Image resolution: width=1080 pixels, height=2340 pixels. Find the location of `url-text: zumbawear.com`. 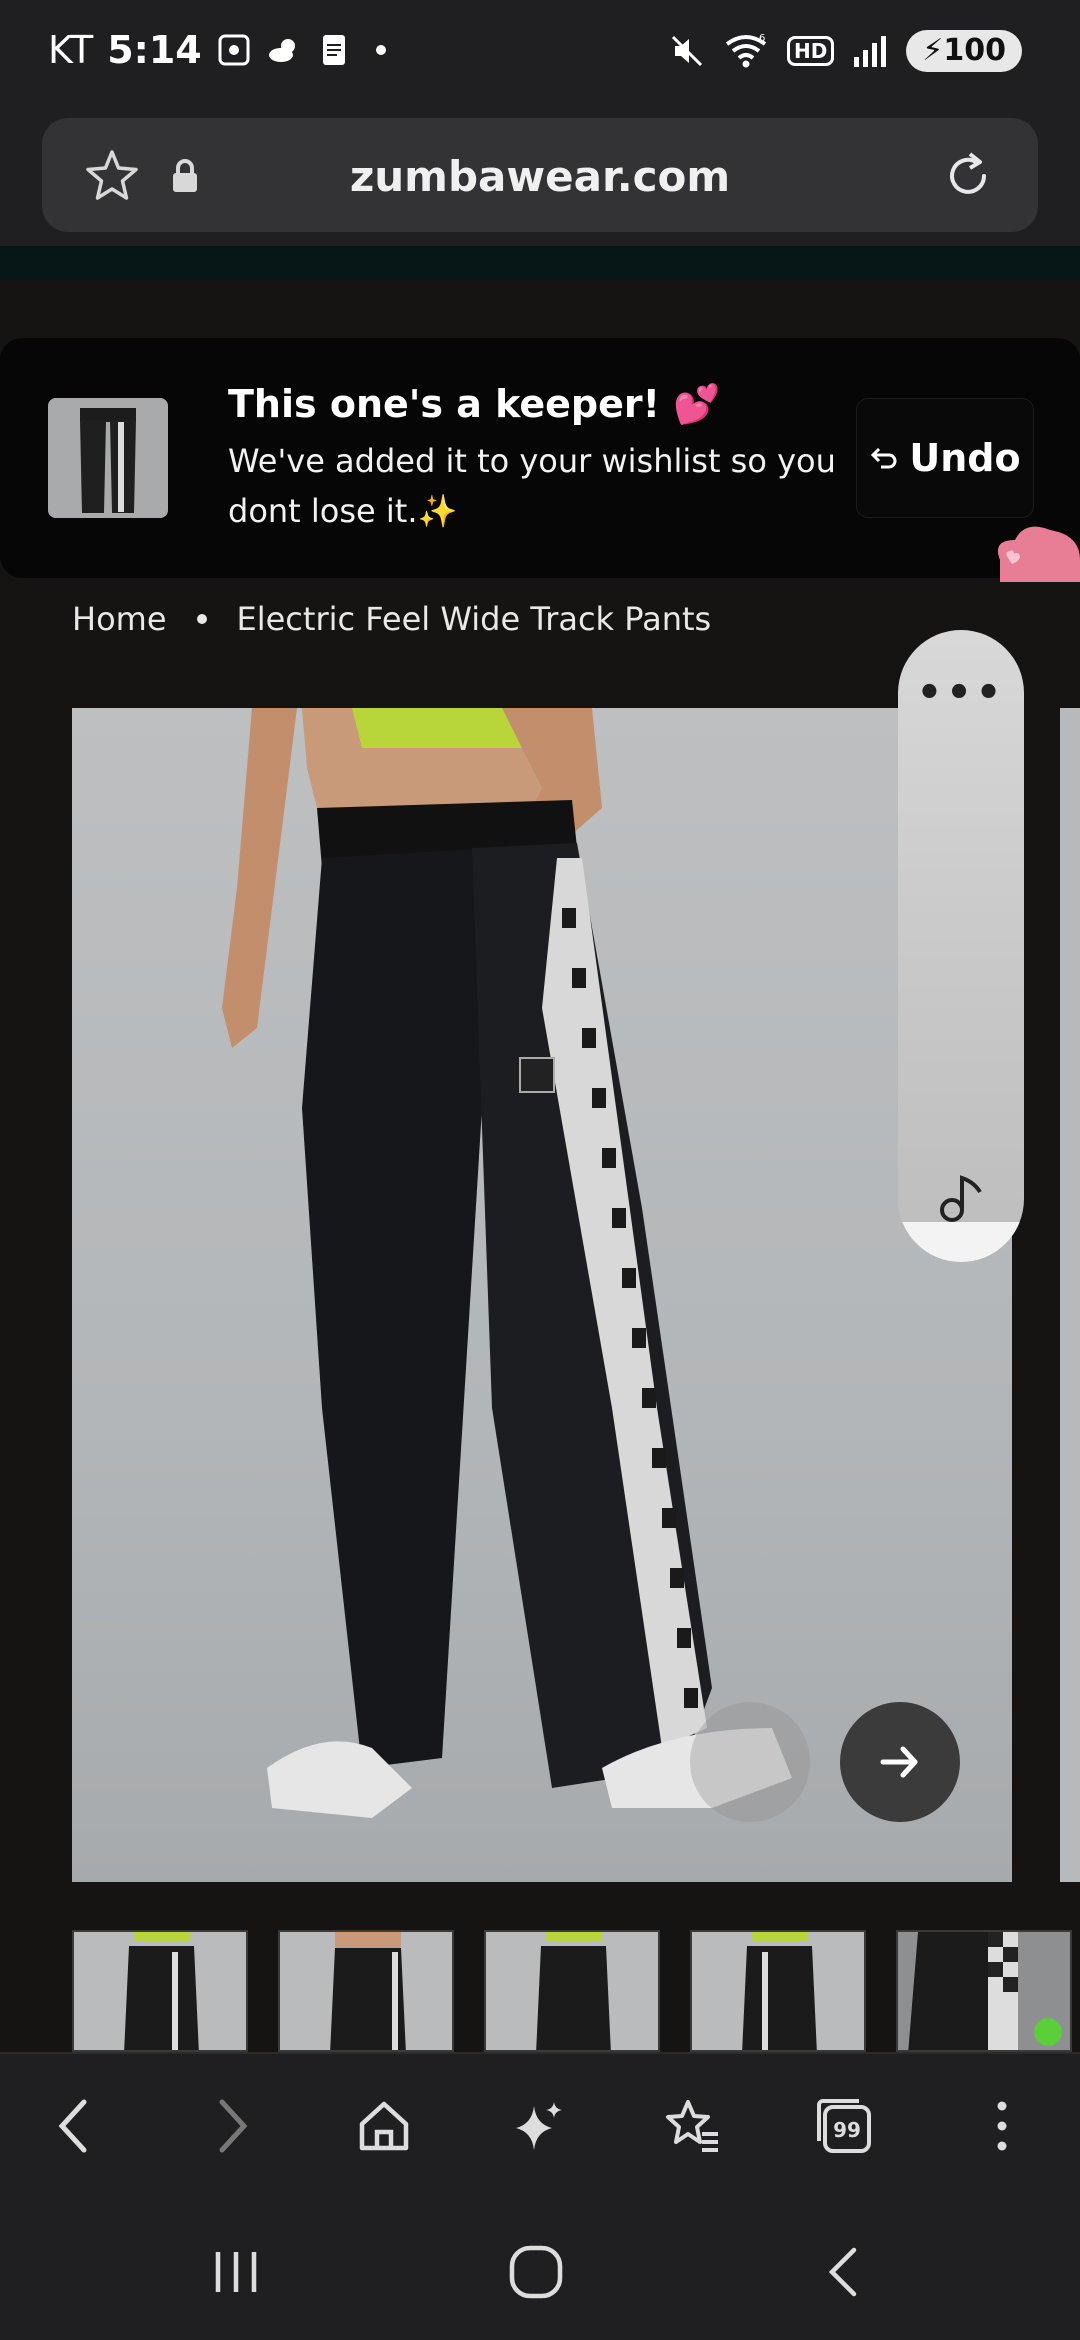

url-text: zumbawear.com is located at coordinates (540, 176).